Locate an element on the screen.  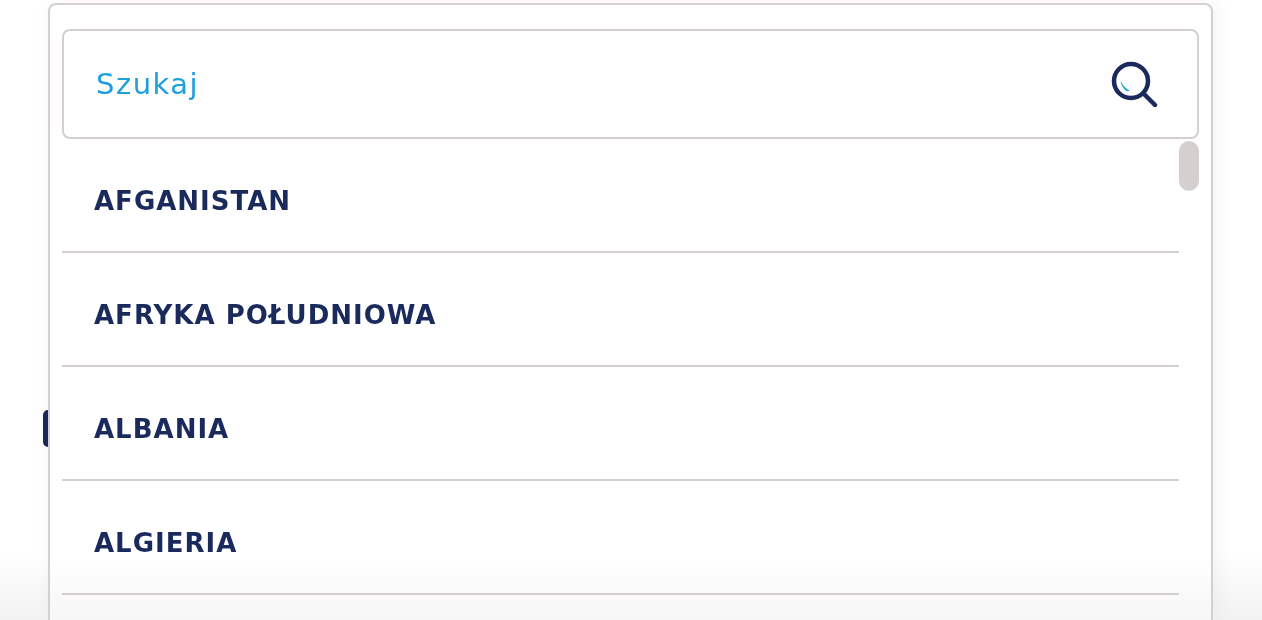
scrollbar-thumb is located at coordinates (1189, 166).